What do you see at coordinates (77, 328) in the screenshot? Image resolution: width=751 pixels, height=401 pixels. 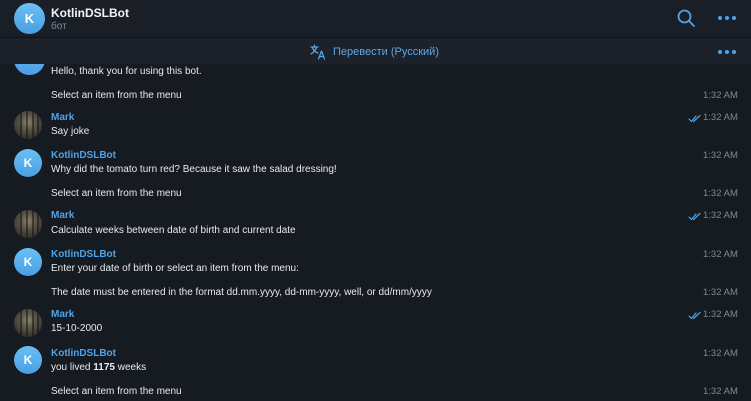 I see `message-text: 15-10-2000` at bounding box center [77, 328].